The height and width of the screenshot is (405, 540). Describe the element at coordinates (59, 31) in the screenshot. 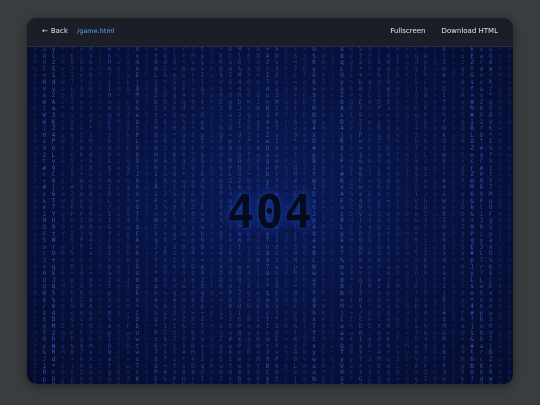

I see `back-label: Back` at that location.